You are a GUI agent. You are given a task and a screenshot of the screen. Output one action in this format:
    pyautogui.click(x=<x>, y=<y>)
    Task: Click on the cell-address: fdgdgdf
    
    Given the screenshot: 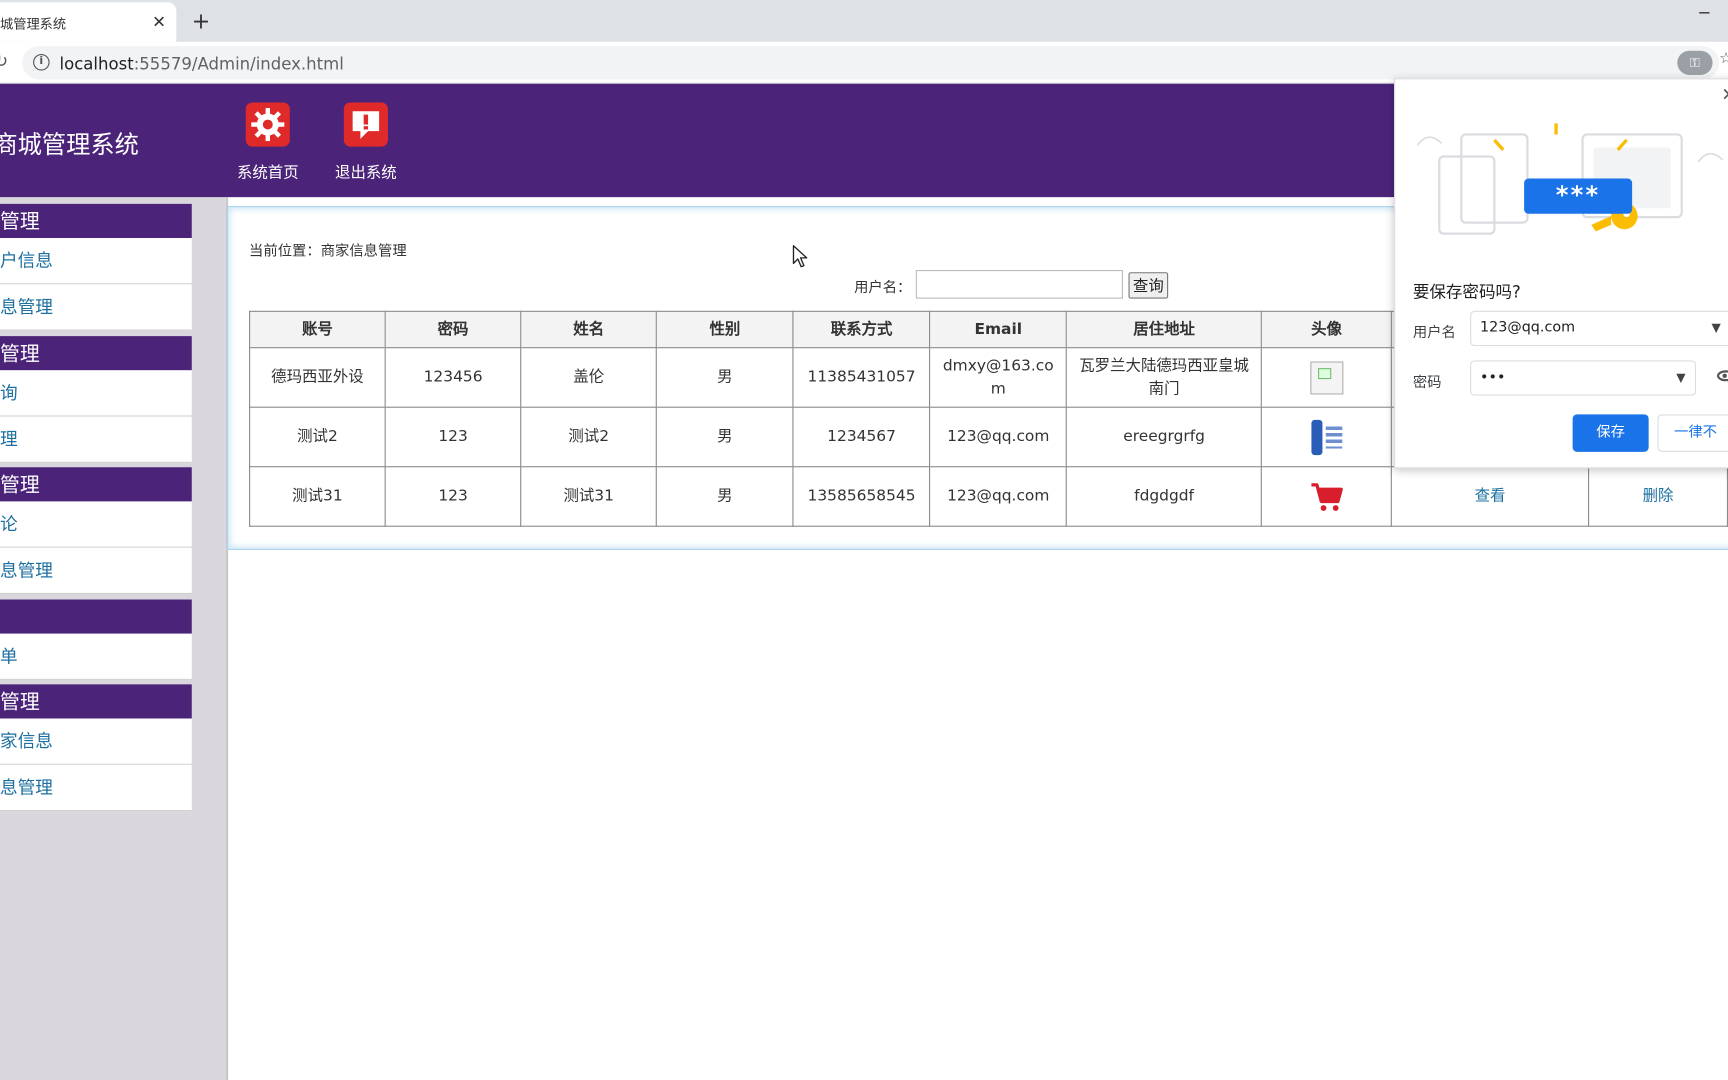 What is the action you would take?
    pyautogui.click(x=1164, y=496)
    